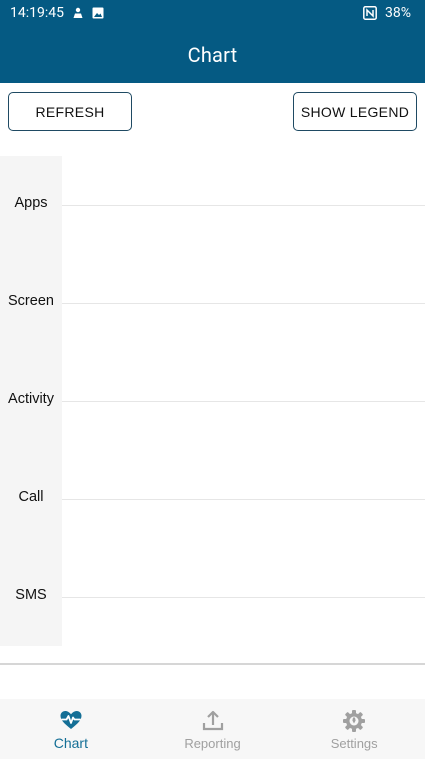  I want to click on status-right: 38%, so click(387, 13).